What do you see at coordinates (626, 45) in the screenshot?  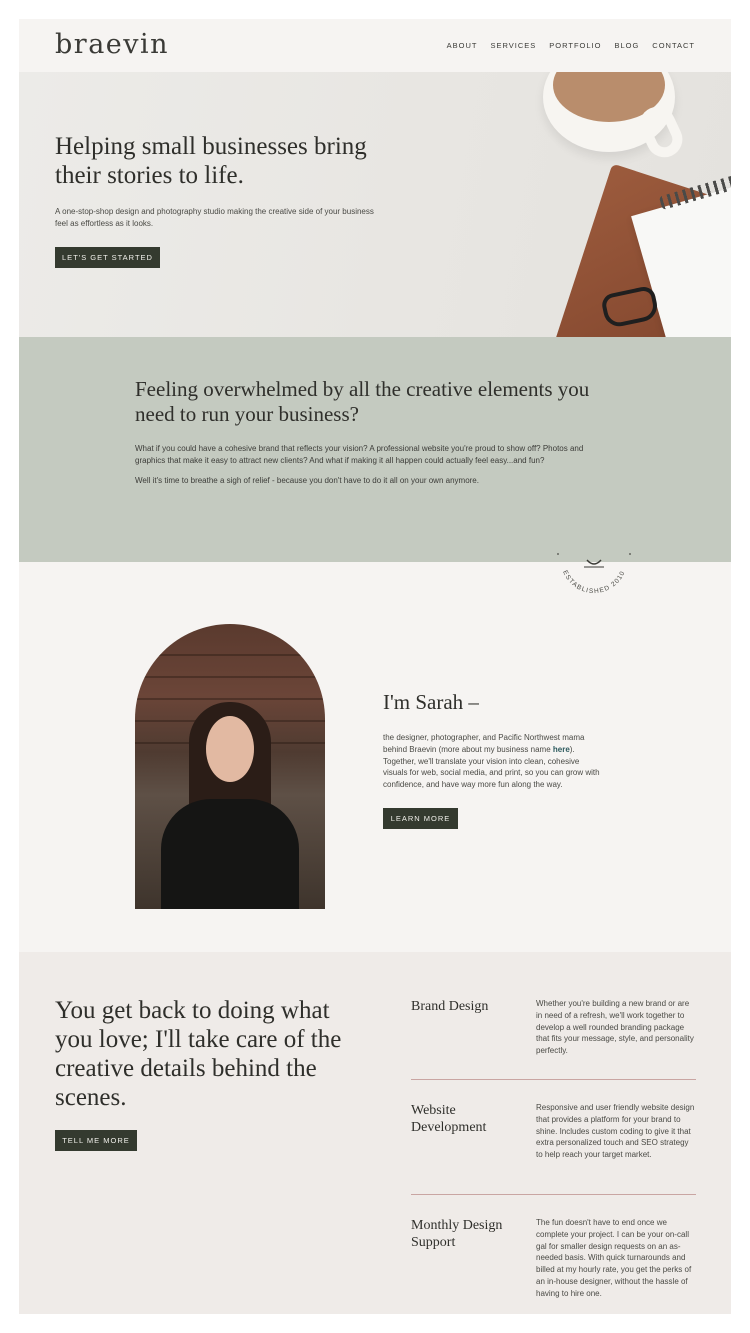 I see `nav-blog: BLOG` at bounding box center [626, 45].